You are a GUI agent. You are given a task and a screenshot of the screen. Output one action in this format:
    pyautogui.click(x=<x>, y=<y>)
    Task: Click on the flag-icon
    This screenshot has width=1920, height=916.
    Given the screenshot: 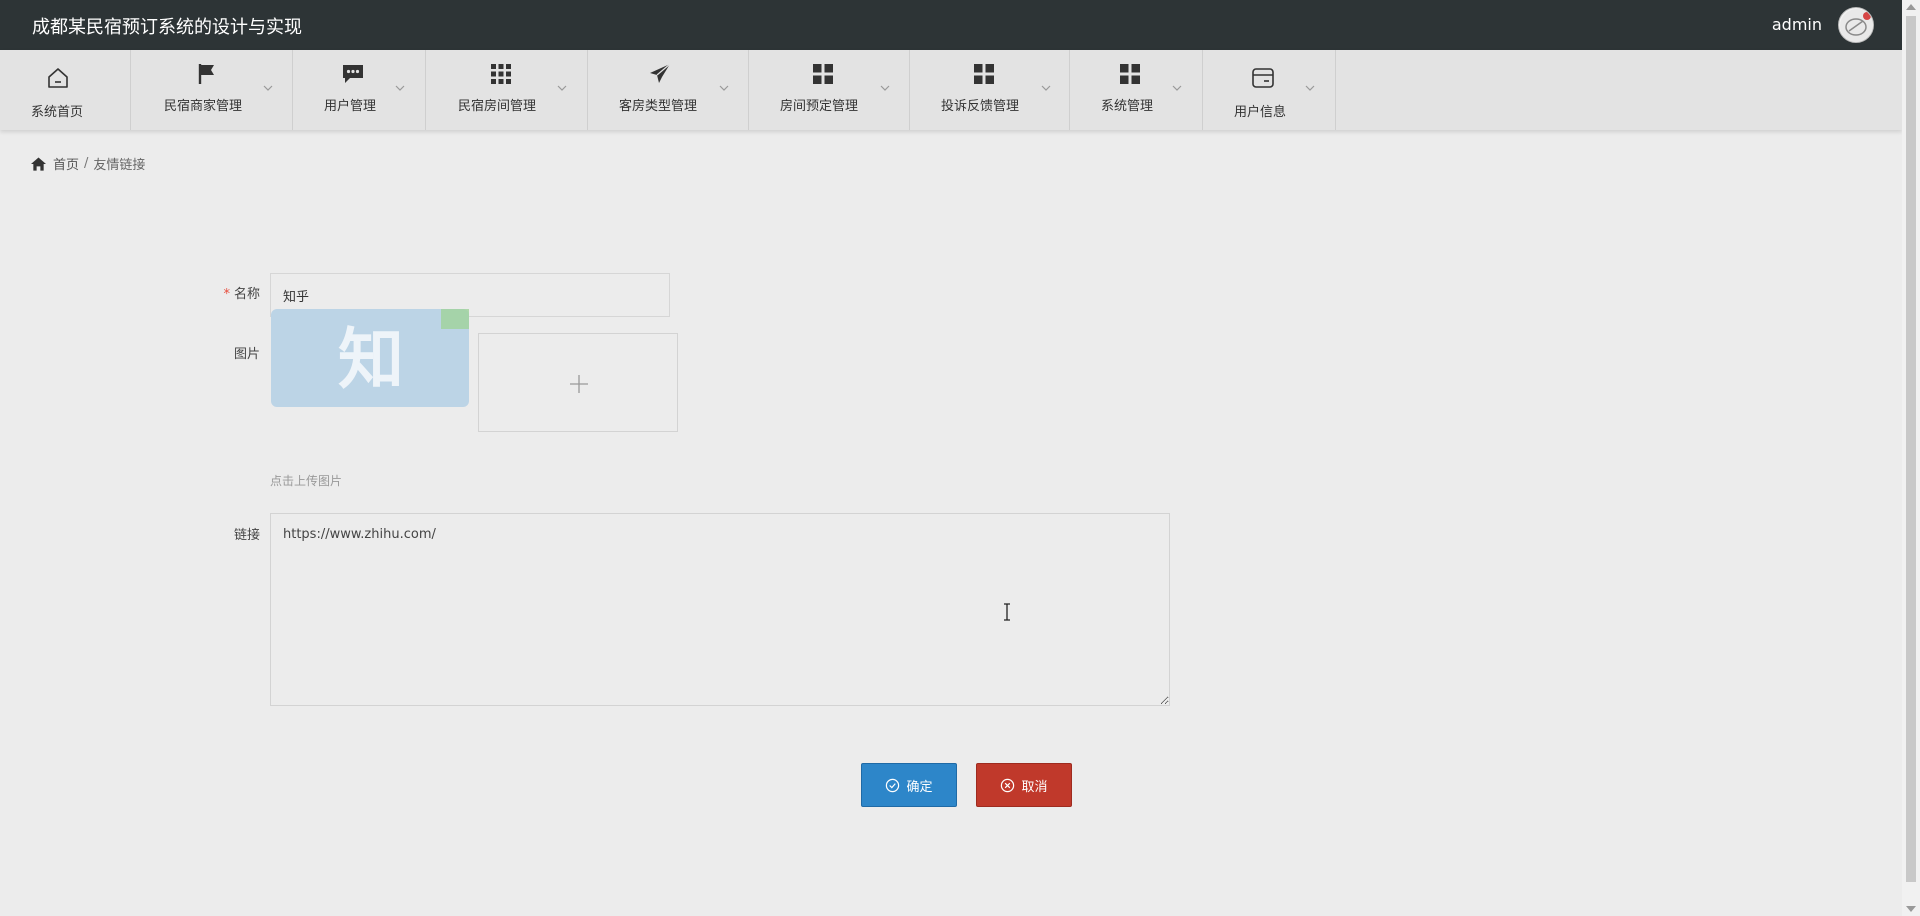 What is the action you would take?
    pyautogui.click(x=206, y=74)
    